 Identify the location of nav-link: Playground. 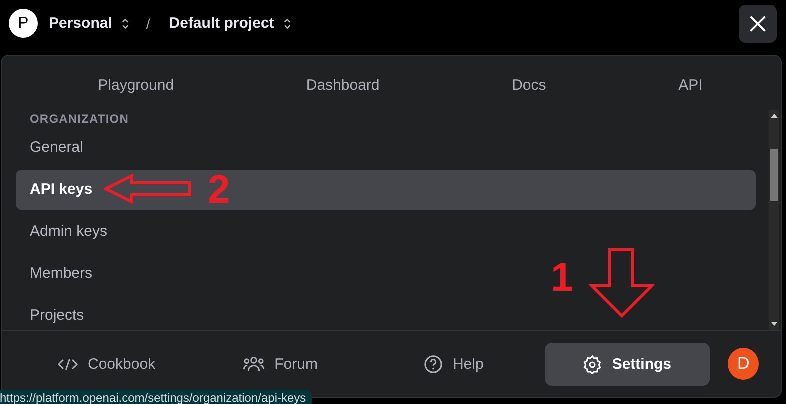
(136, 85).